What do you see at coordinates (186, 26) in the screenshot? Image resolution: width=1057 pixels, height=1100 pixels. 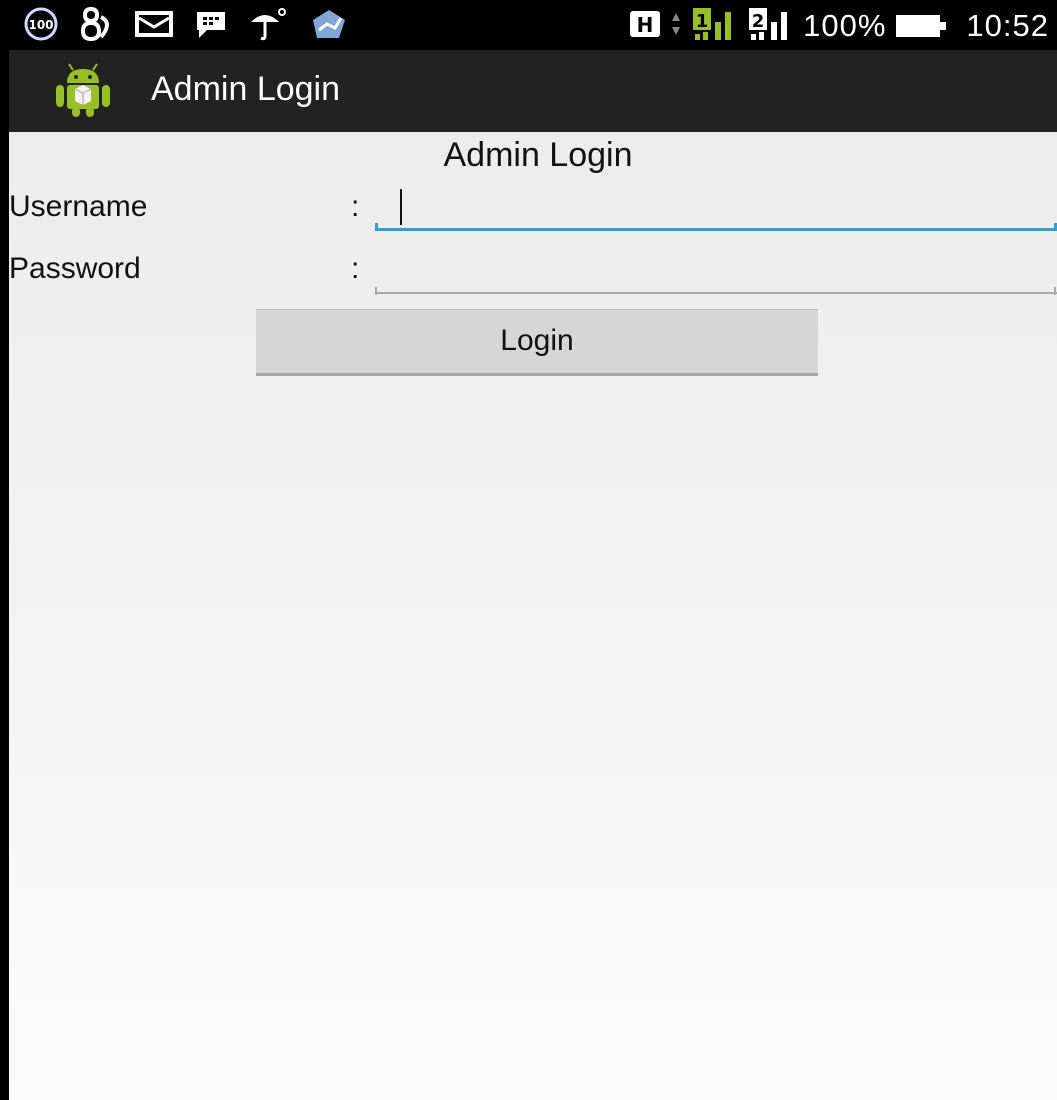 I see `notification-icons: 100` at bounding box center [186, 26].